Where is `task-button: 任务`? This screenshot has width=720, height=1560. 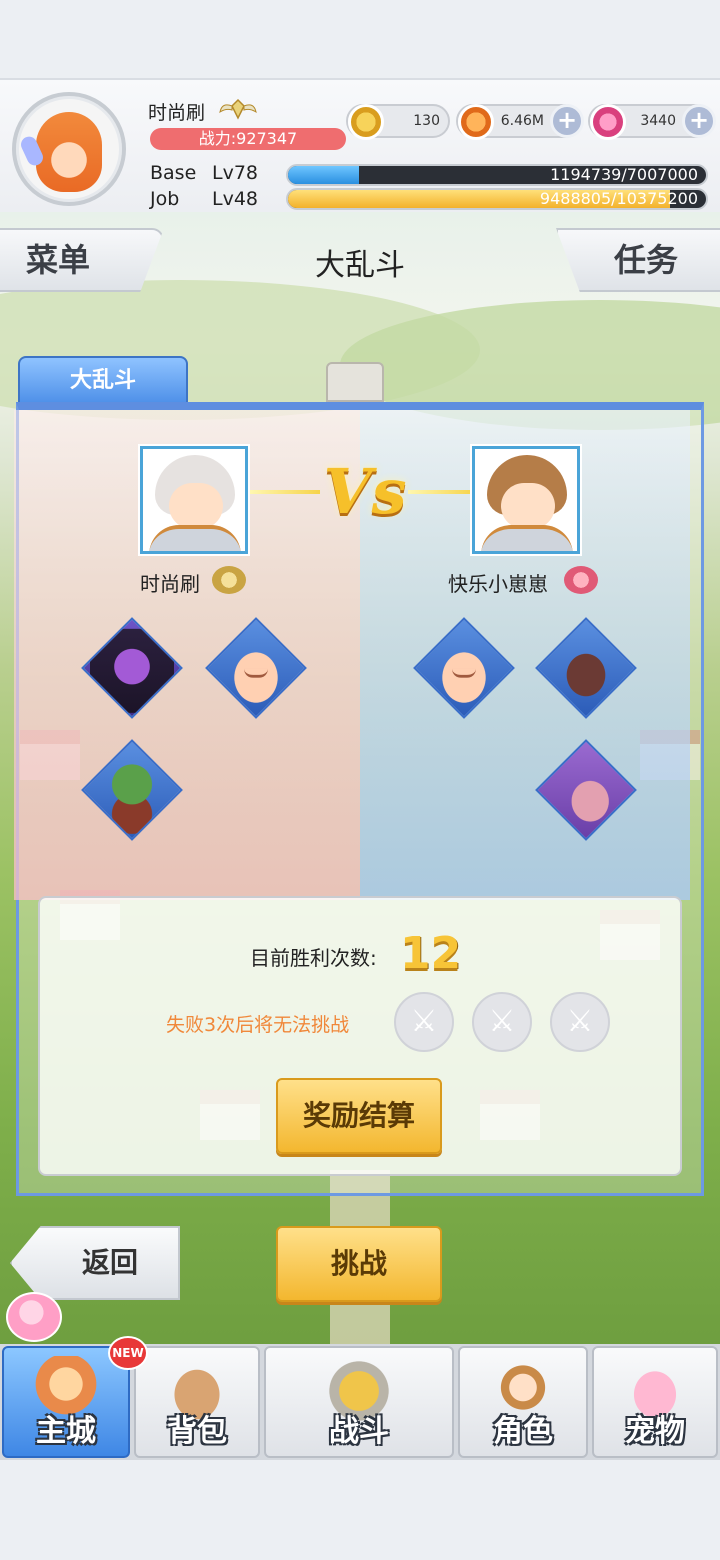
task-button: 任务 is located at coordinates (638, 260).